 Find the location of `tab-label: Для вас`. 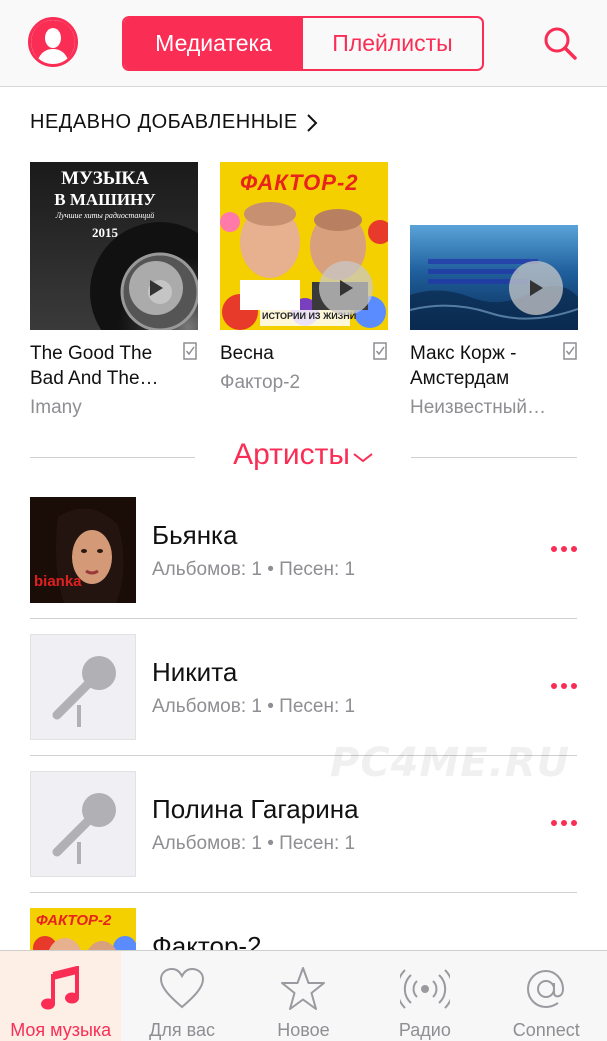

tab-label: Для вас is located at coordinates (182, 1030).